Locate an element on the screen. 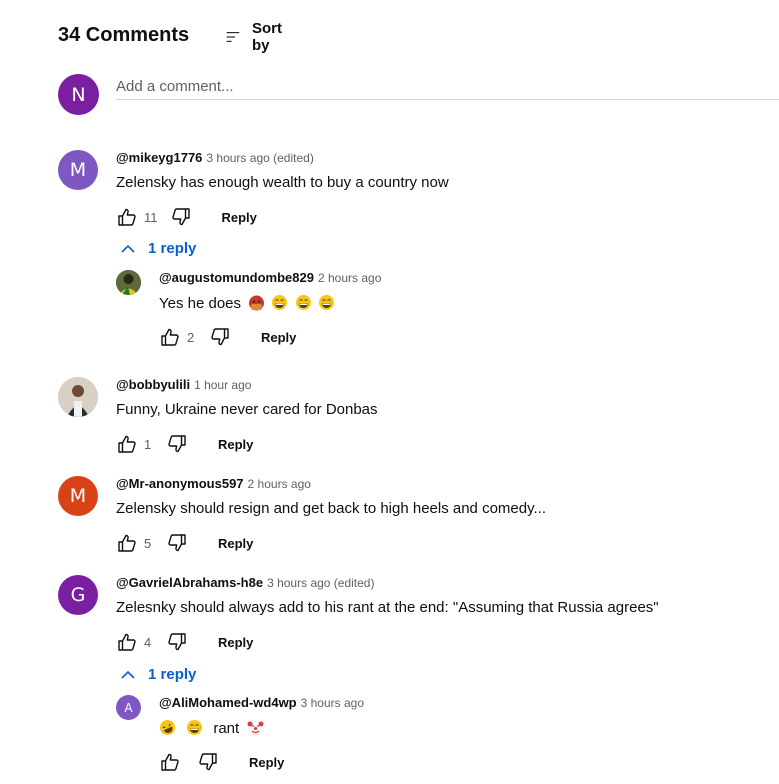 Image resolution: width=779 pixels, height=784 pixels. angry-clenched-face-emoji is located at coordinates (256, 302).